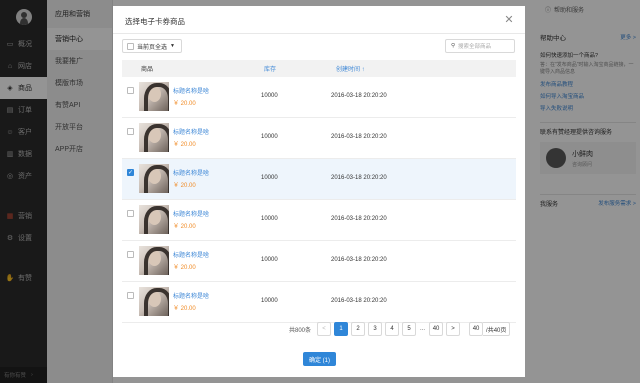  What do you see at coordinates (155, 21) in the screenshot?
I see `dialog-title: 选择电子卡券商品` at bounding box center [155, 21].